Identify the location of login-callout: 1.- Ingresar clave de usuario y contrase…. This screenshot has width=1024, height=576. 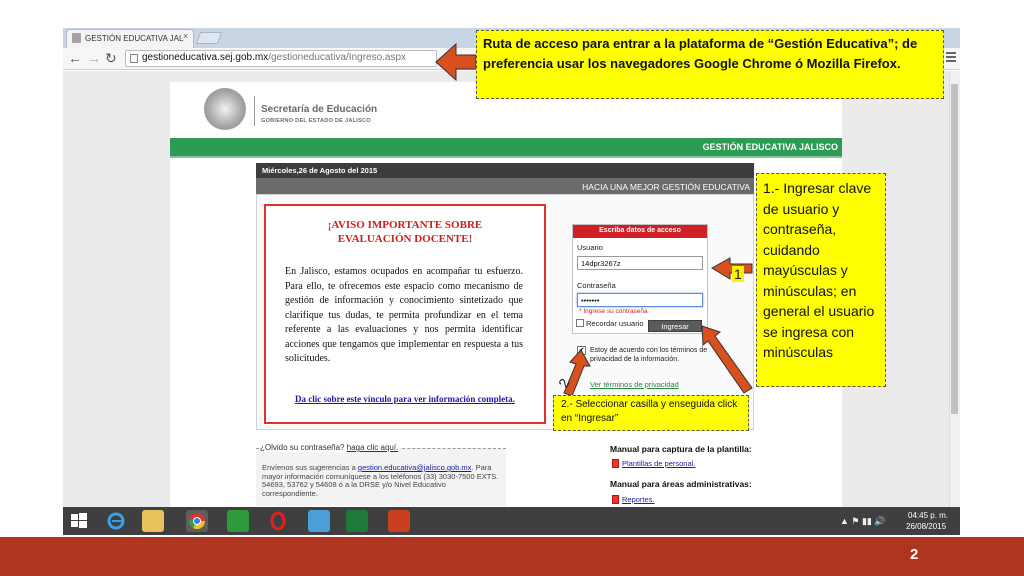
(821, 280).